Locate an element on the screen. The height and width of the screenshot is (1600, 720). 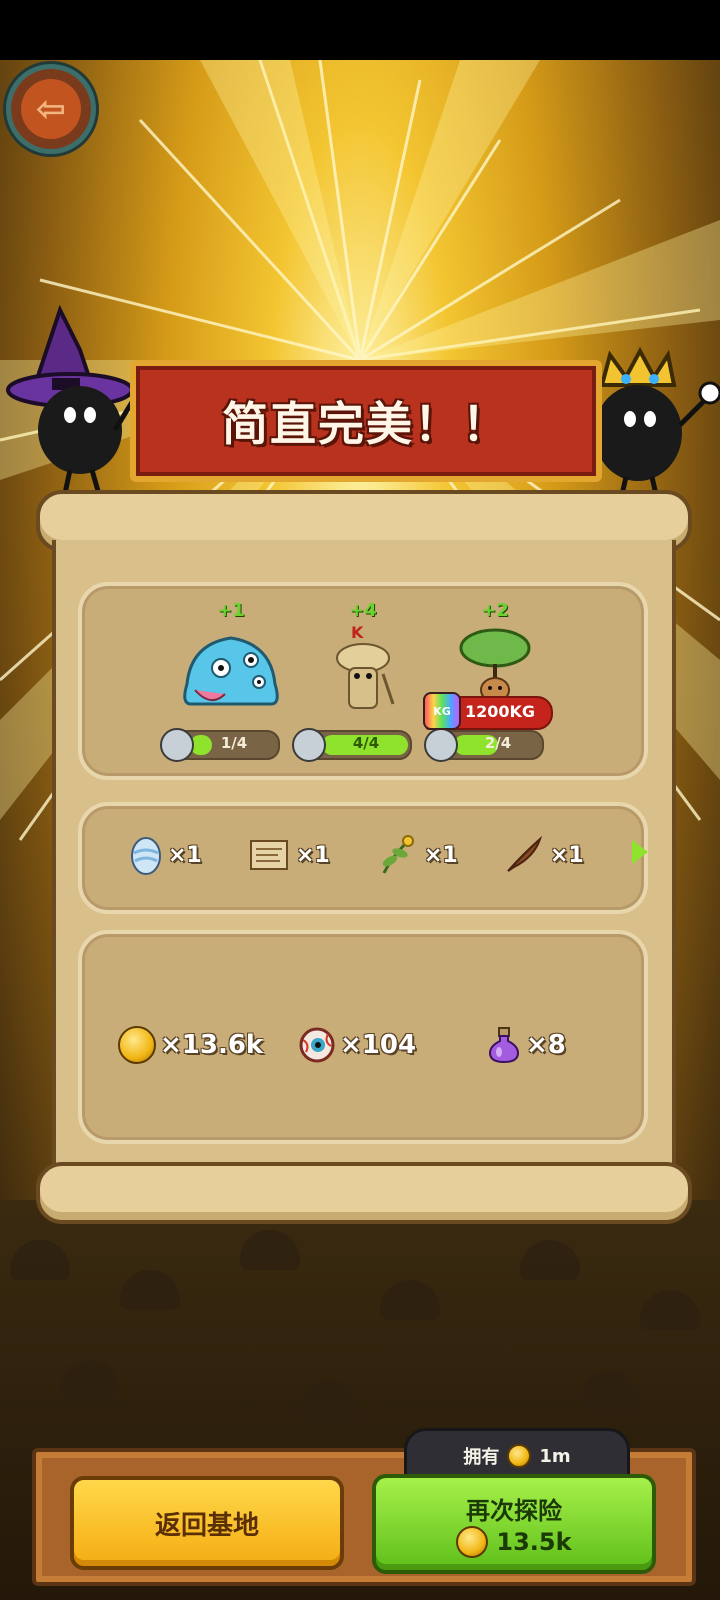
explore-cost-value: 13.5k is located at coordinates (534, 1541).